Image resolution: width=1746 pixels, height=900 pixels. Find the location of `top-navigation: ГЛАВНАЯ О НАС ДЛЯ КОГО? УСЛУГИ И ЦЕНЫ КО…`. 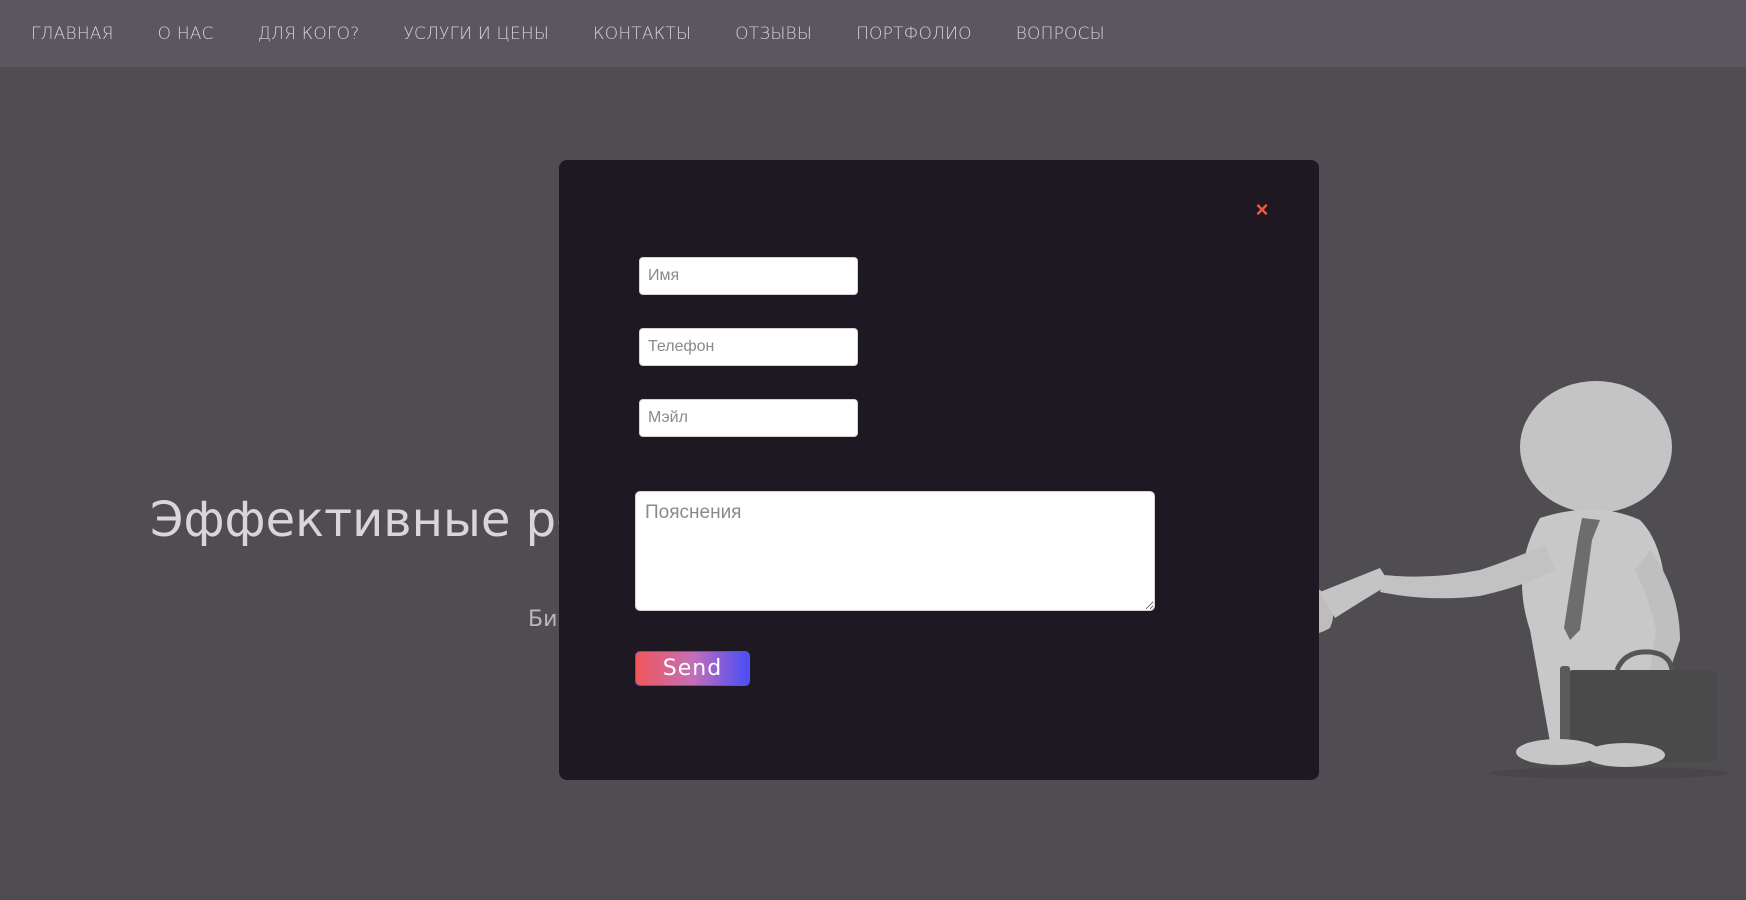

top-navigation: ГЛАВНАЯ О НАС ДЛЯ КОГО? УСЛУГИ И ЦЕНЫ КО… is located at coordinates (873, 33).